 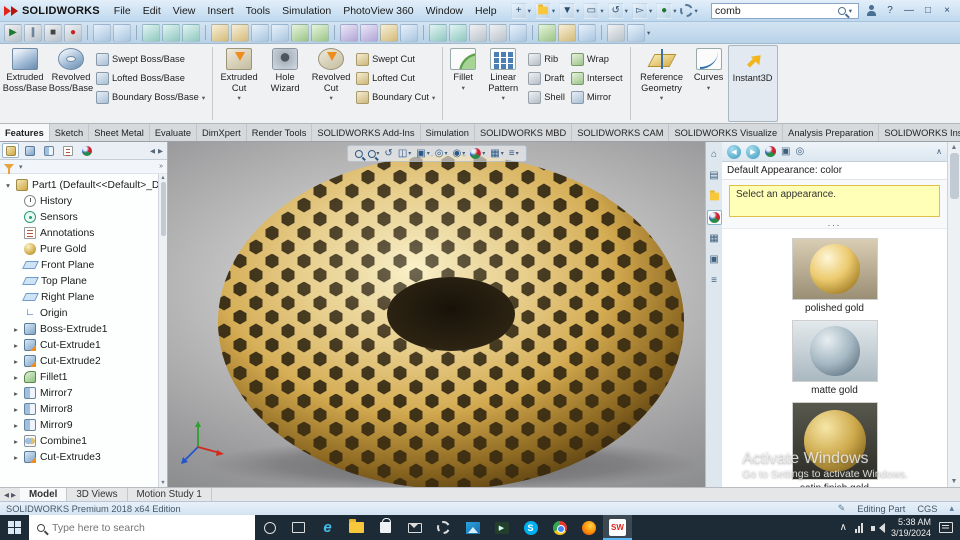 I want to click on select-dropdown-arrow: ▾, so click(x=650, y=11).